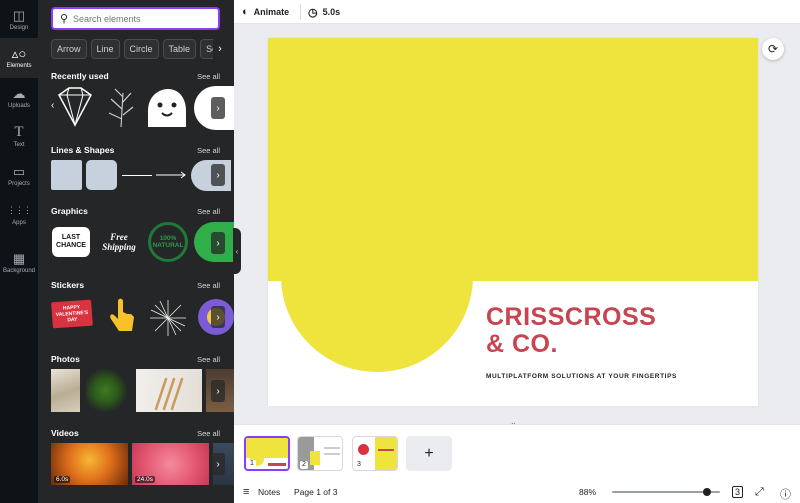  I want to click on page-grid-button: 3, so click(738, 492).